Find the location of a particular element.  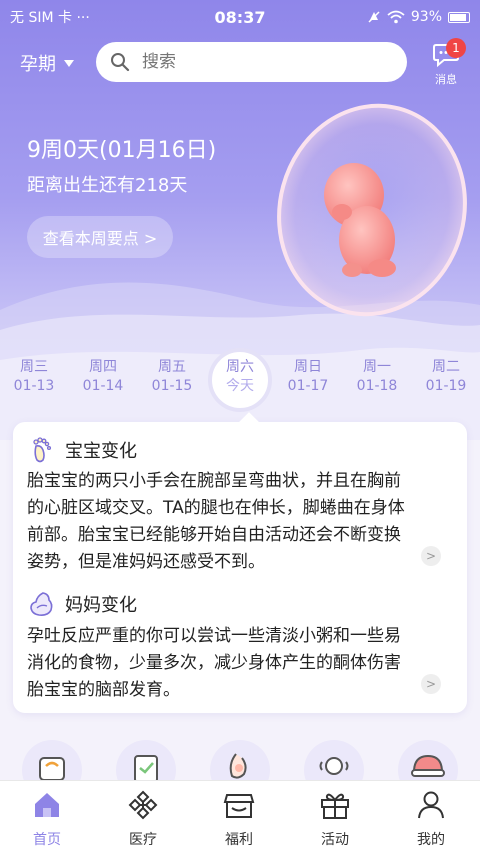

medical-icon is located at coordinates (143, 805).